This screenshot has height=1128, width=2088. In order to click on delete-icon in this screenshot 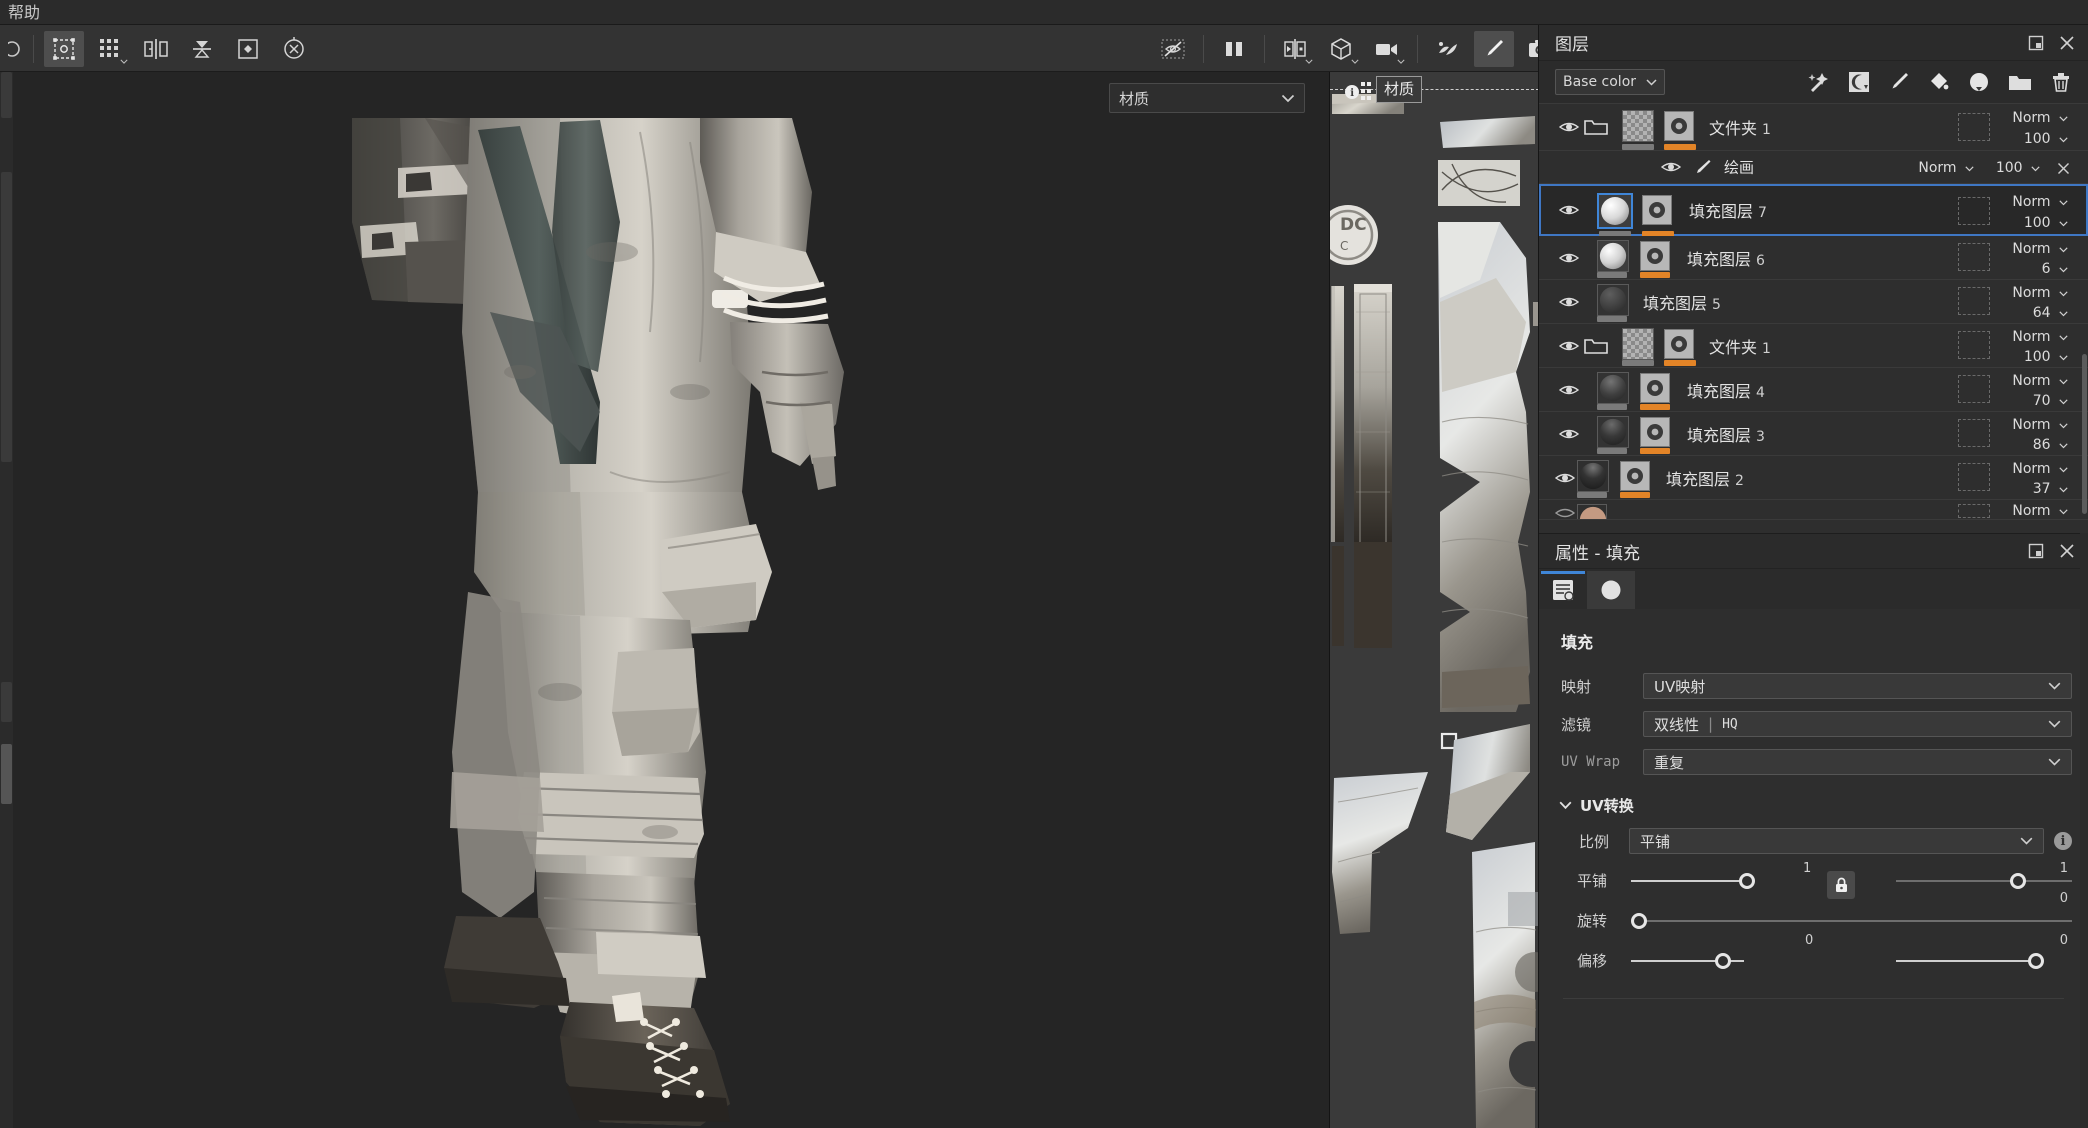, I will do `click(2061, 82)`.